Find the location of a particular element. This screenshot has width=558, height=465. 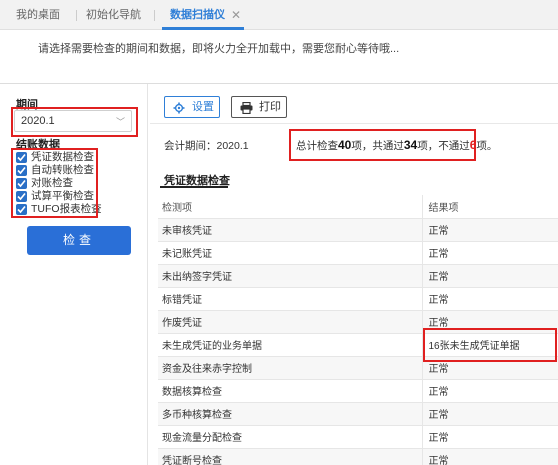

settings-button-label: 设置 is located at coordinates (203, 107).